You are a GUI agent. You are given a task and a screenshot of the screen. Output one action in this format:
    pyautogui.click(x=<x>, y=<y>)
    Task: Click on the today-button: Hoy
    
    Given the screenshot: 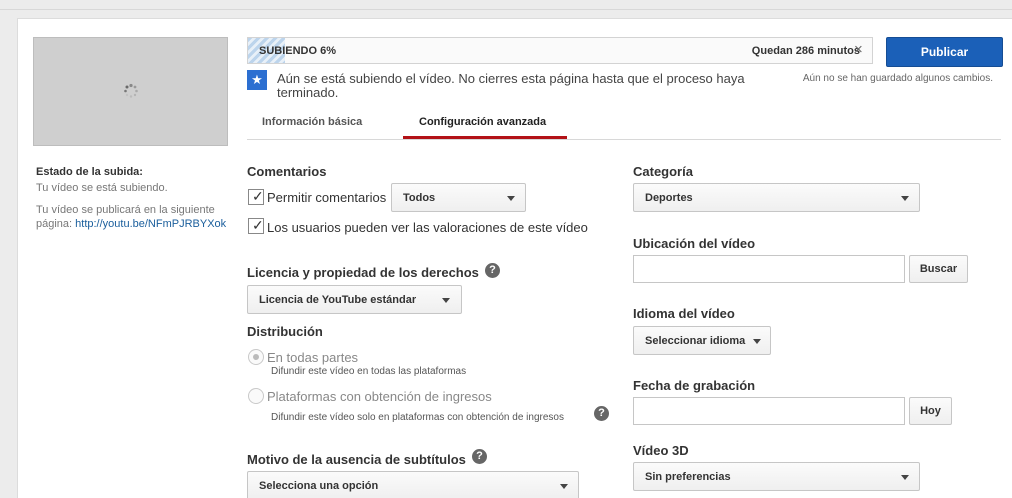 What is the action you would take?
    pyautogui.click(x=930, y=411)
    